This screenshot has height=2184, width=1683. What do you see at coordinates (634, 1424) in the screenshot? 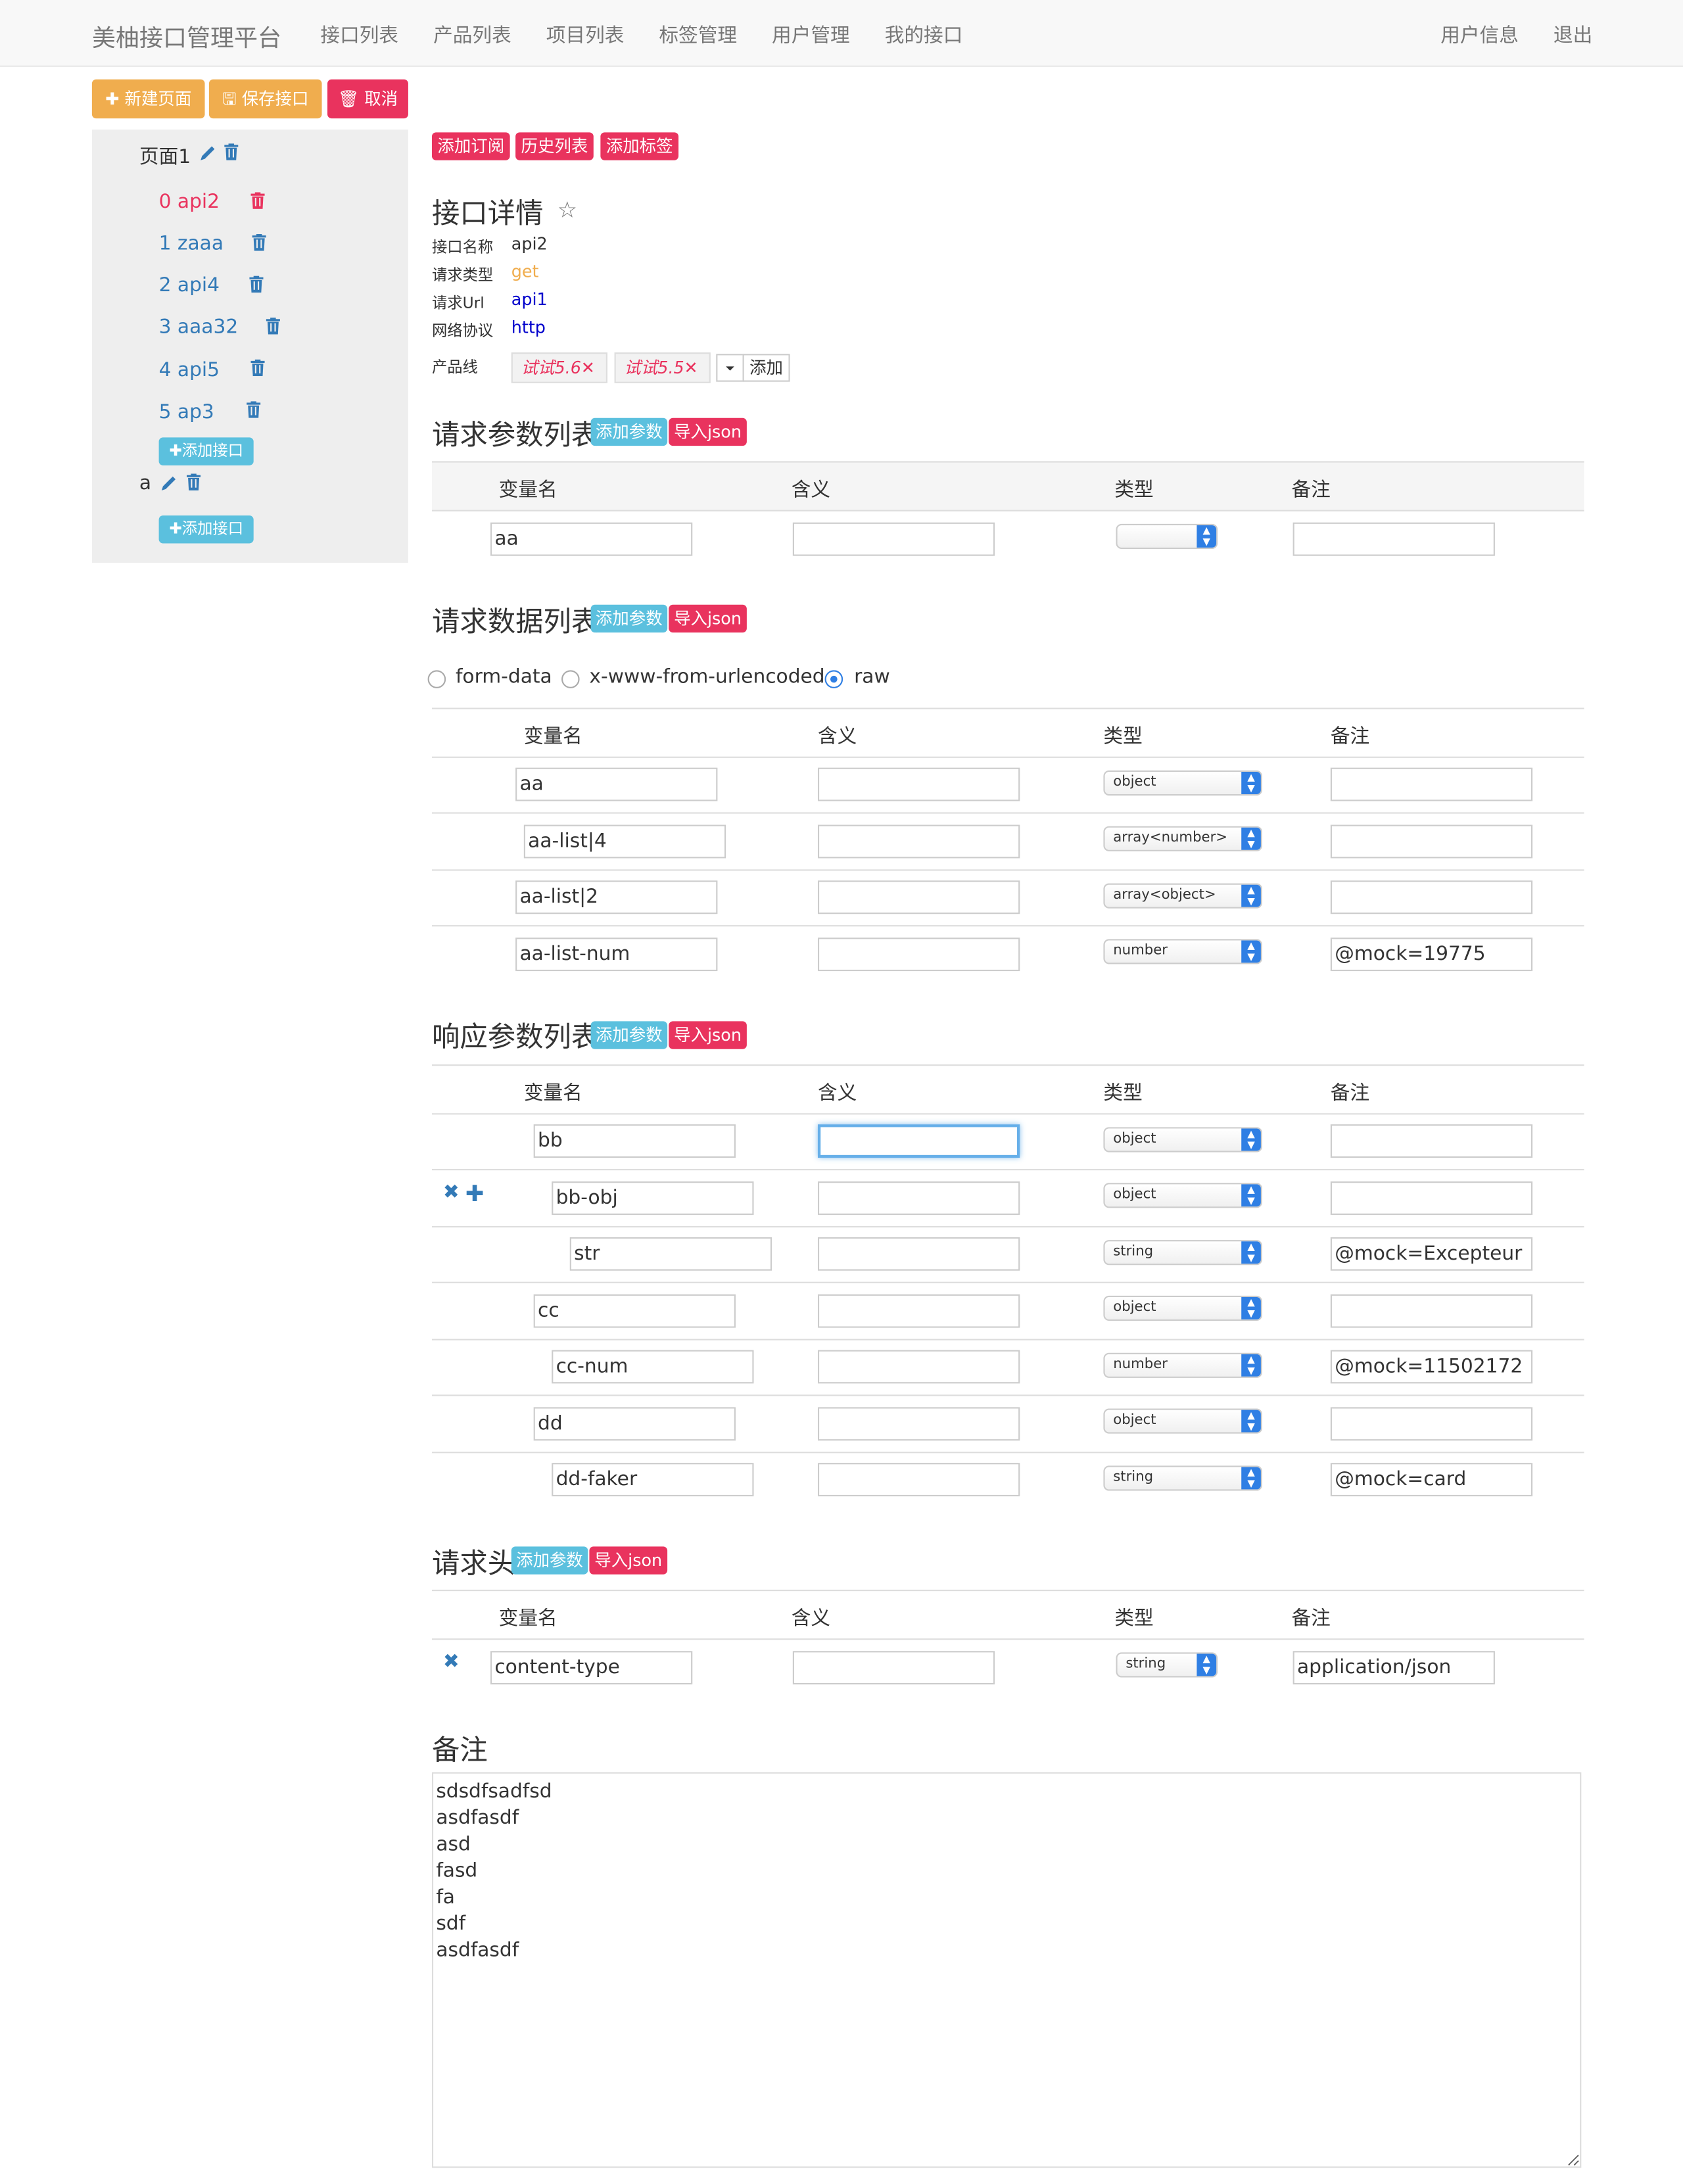
I see `response-name-input: dd` at bounding box center [634, 1424].